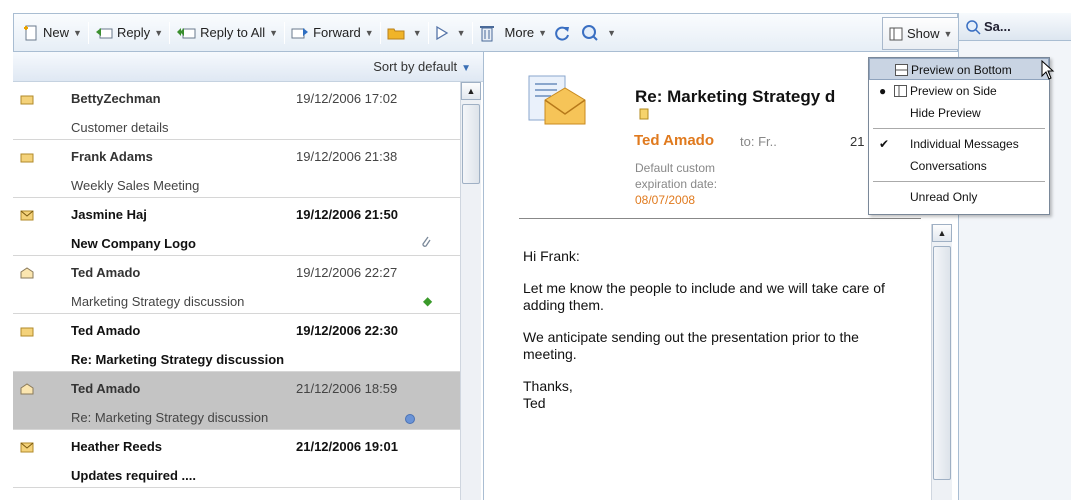 Image resolution: width=1071 pixels, height=500 pixels. I want to click on envelope-unread-icon, so click(27, 447).